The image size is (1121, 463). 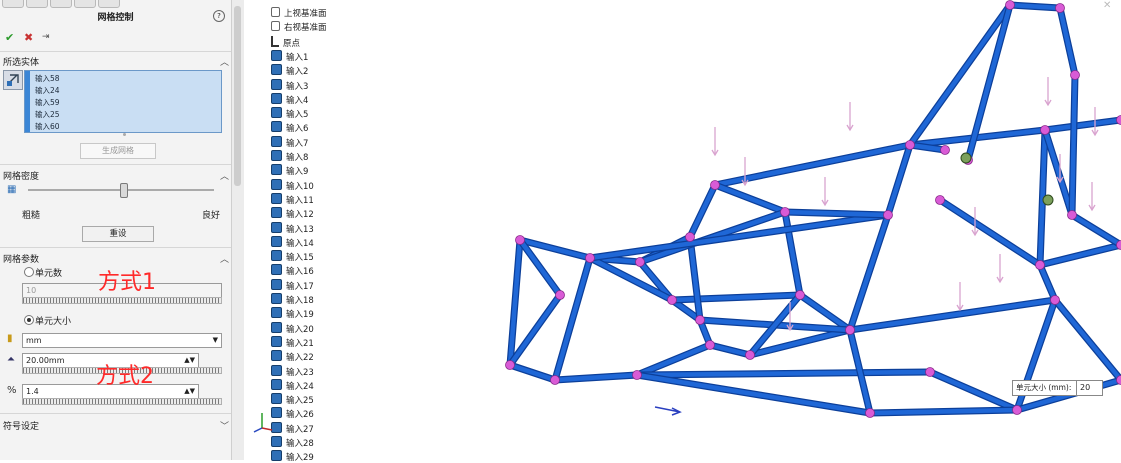 I want to click on unit-value: mm, so click(x=32, y=340).